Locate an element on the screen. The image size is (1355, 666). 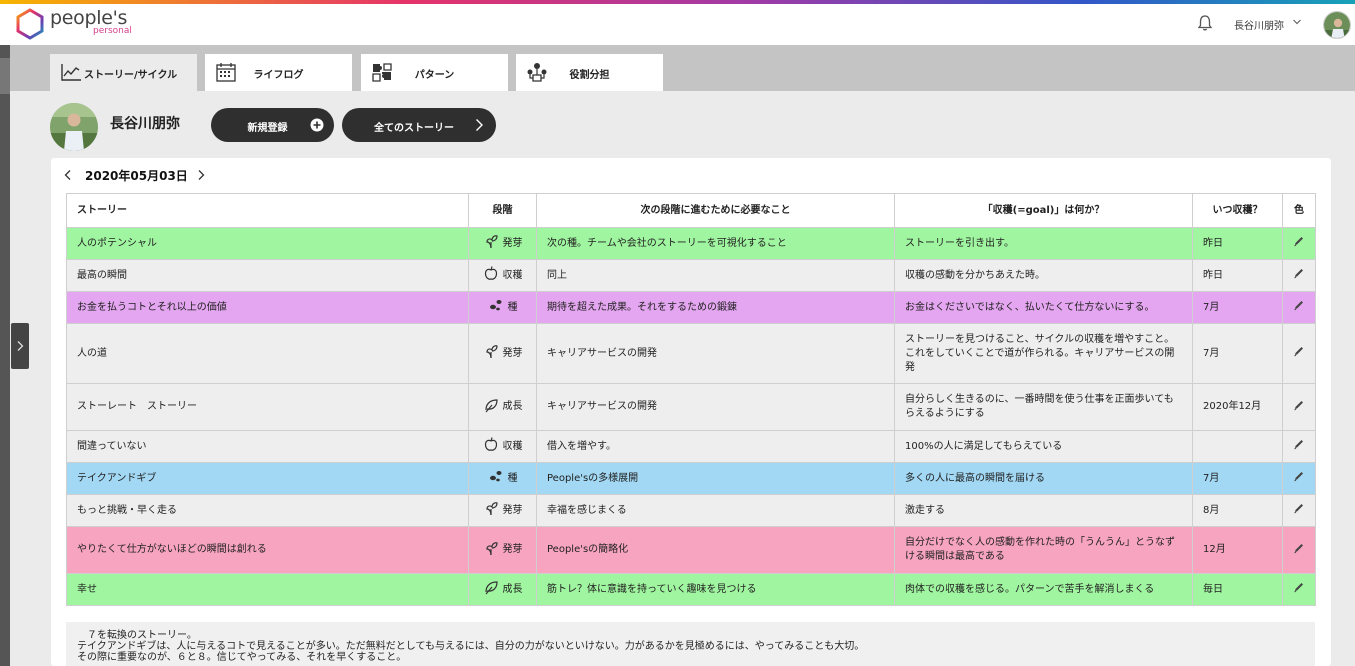
current-date: 2020年05月03日 is located at coordinates (136, 176).